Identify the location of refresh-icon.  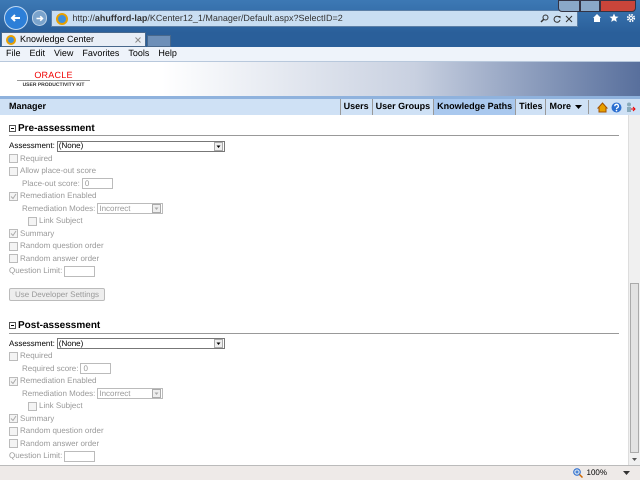
(557, 18).